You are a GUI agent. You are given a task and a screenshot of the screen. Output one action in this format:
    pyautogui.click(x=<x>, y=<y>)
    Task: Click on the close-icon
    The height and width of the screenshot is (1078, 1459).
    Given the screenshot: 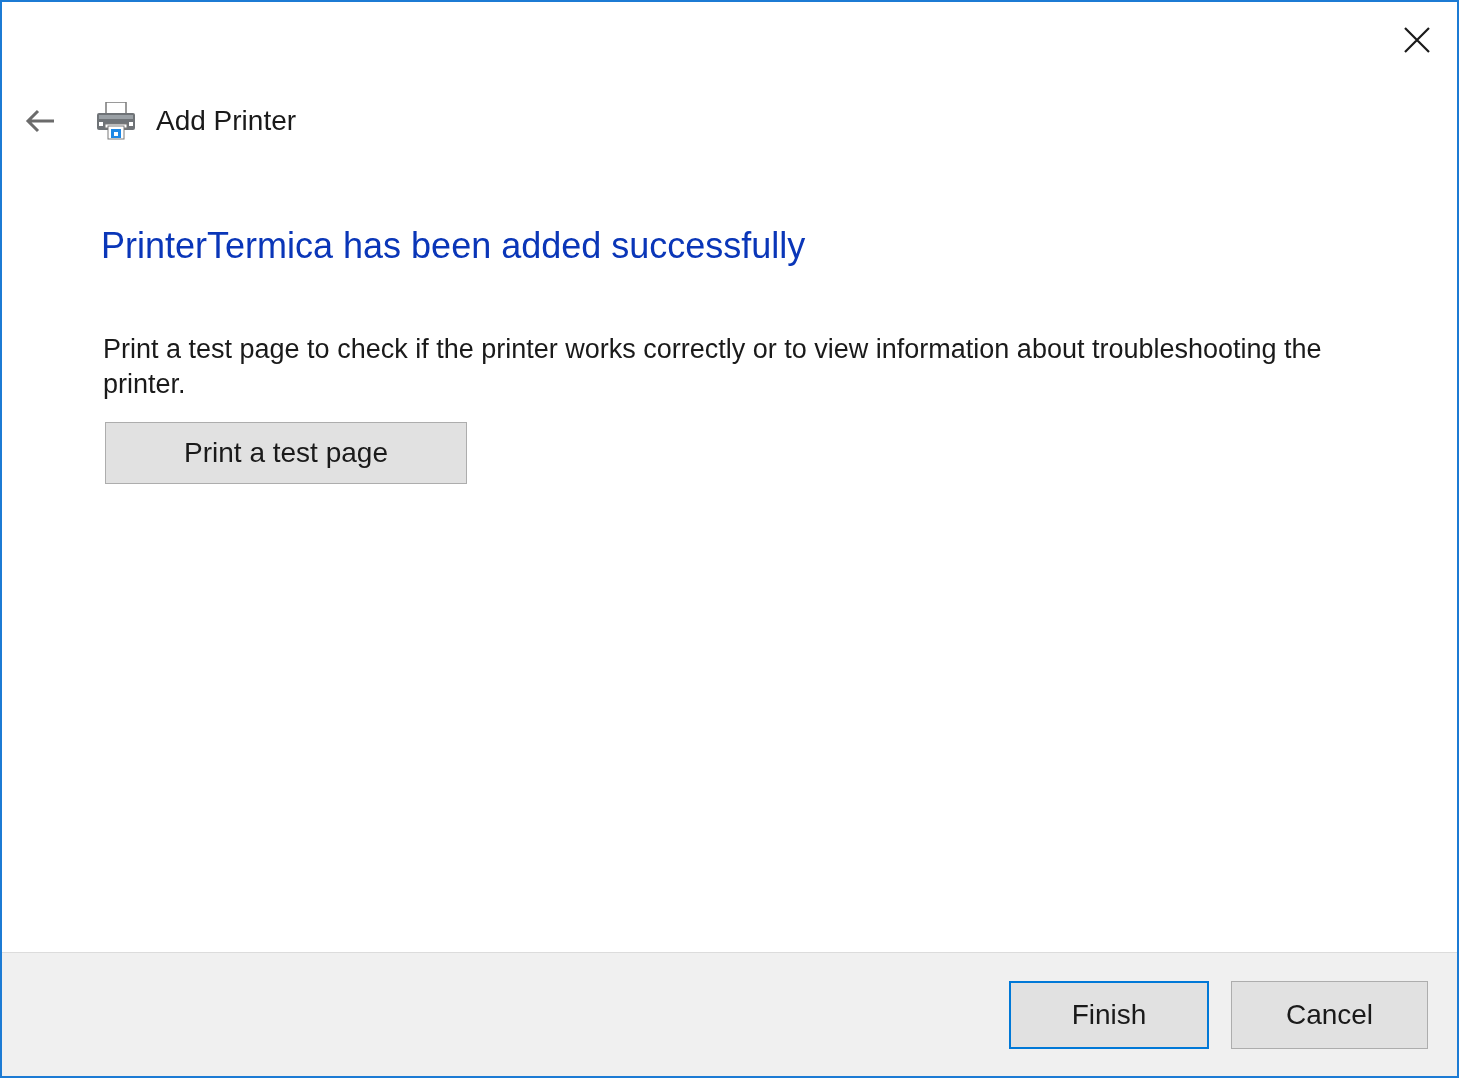 What is the action you would take?
    pyautogui.click(x=1417, y=40)
    